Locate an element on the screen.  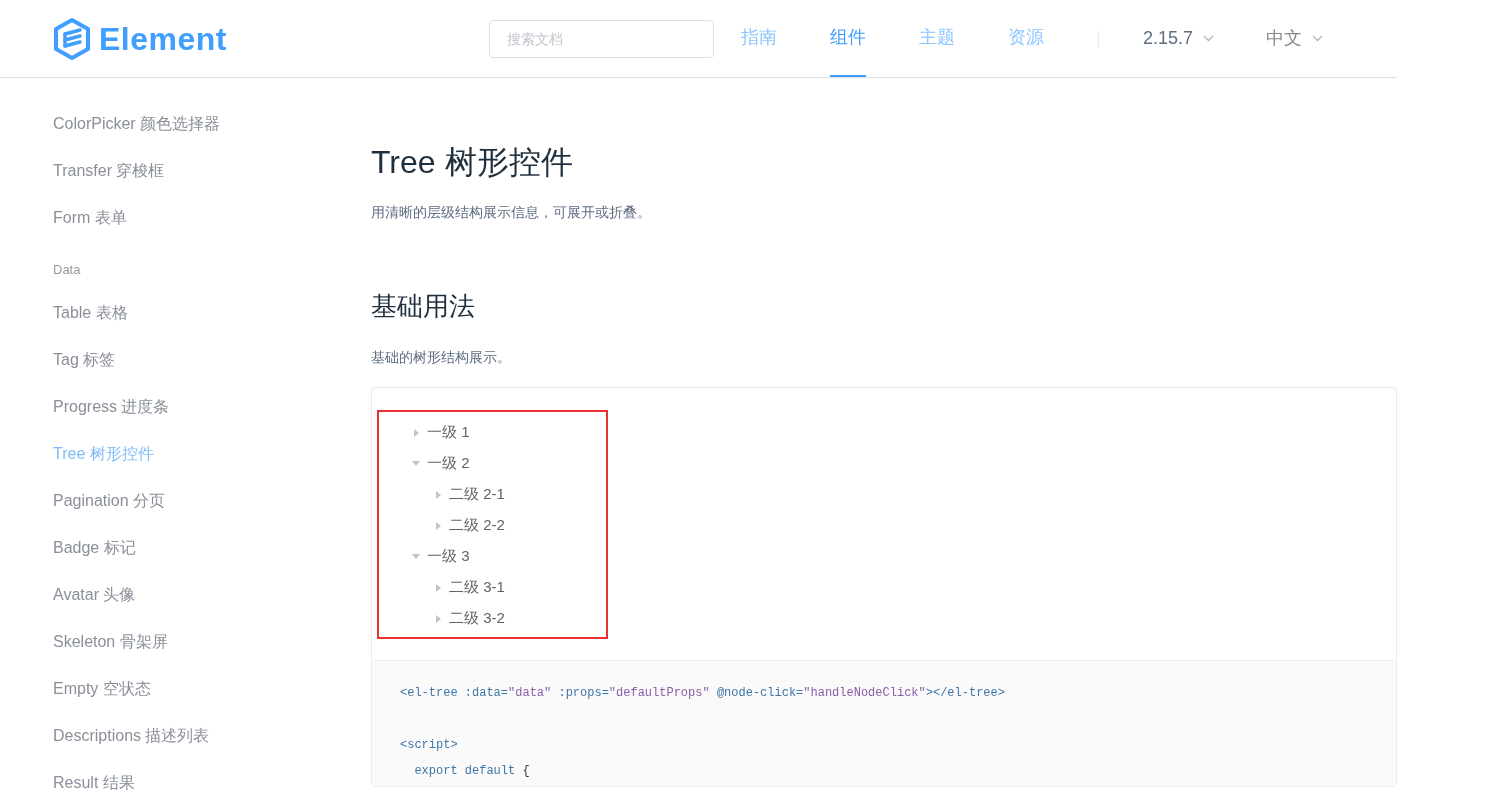
sidebar-item: Tag 标签 is located at coordinates (212, 359).